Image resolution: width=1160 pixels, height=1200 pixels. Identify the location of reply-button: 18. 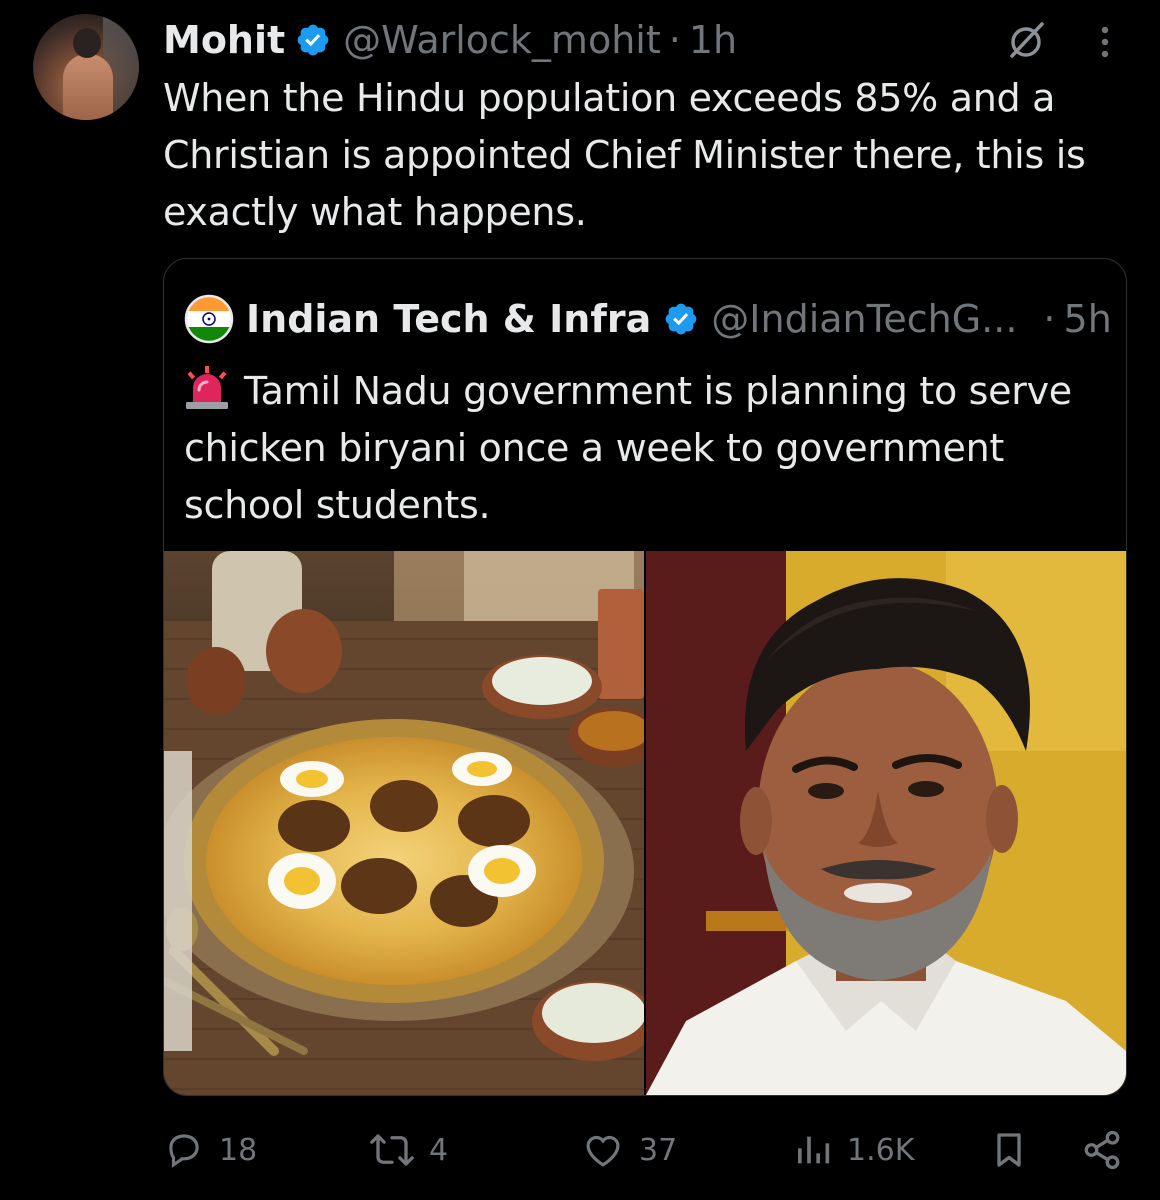
(210, 1150).